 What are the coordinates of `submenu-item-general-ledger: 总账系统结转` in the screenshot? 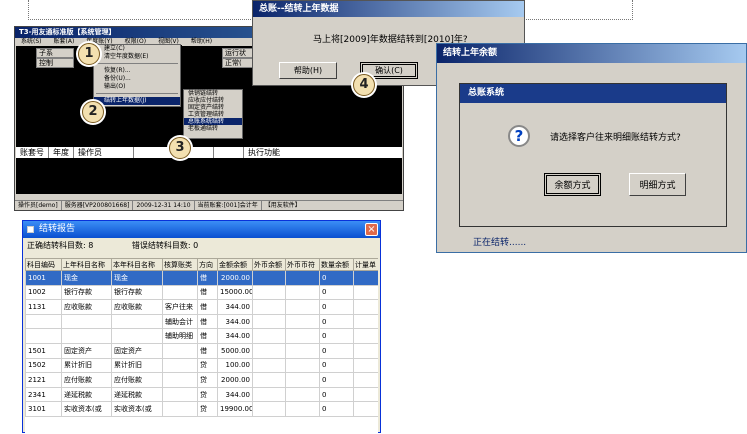 It's located at (213, 121).